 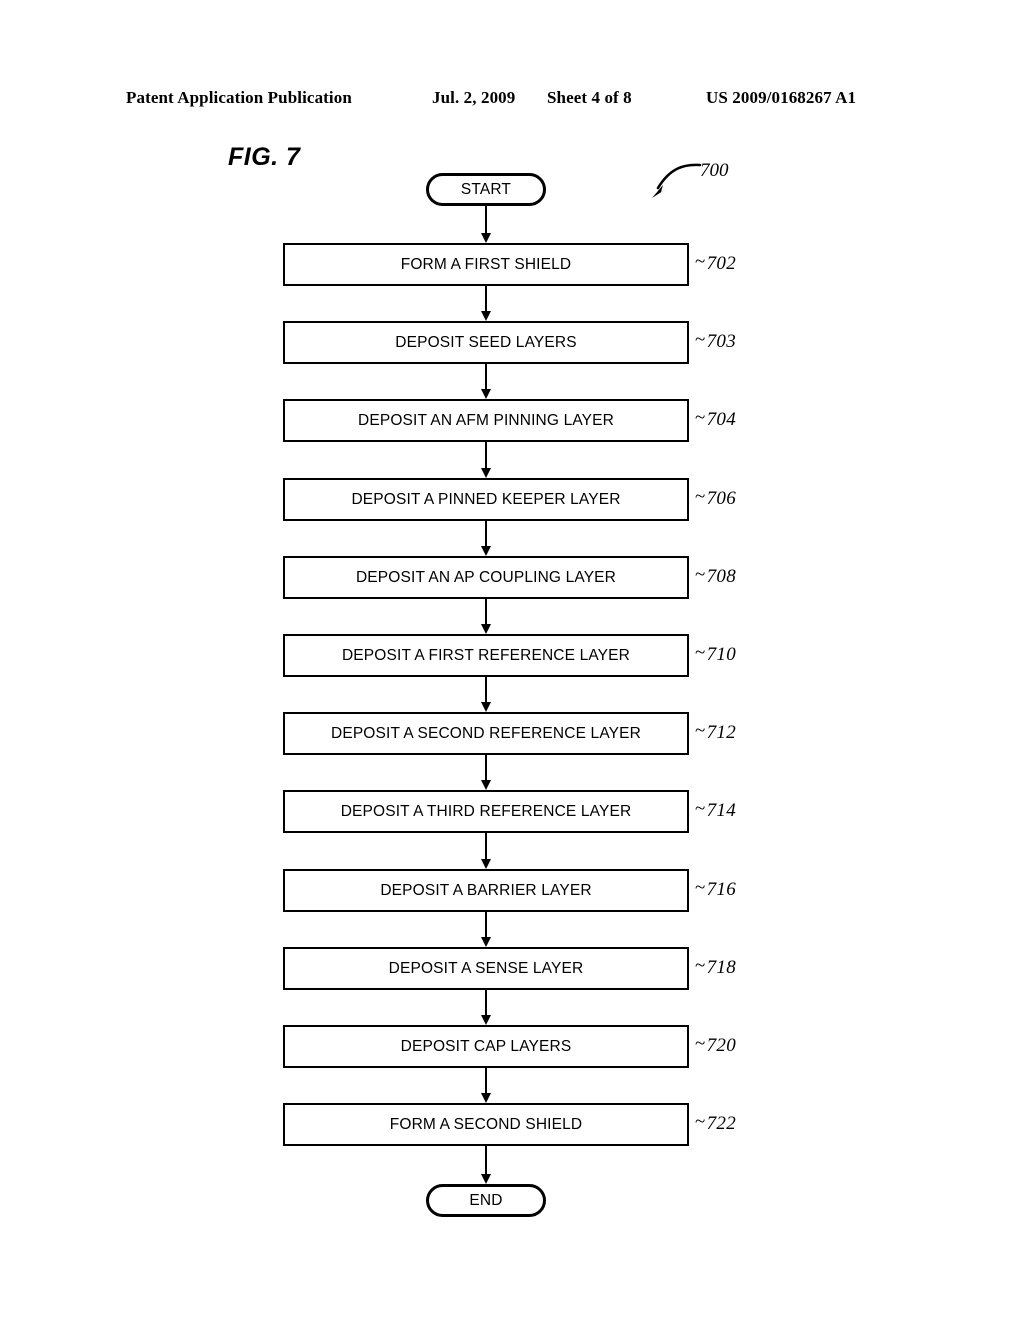 What do you see at coordinates (721, 263) in the screenshot?
I see `reference-number-text: 702` at bounding box center [721, 263].